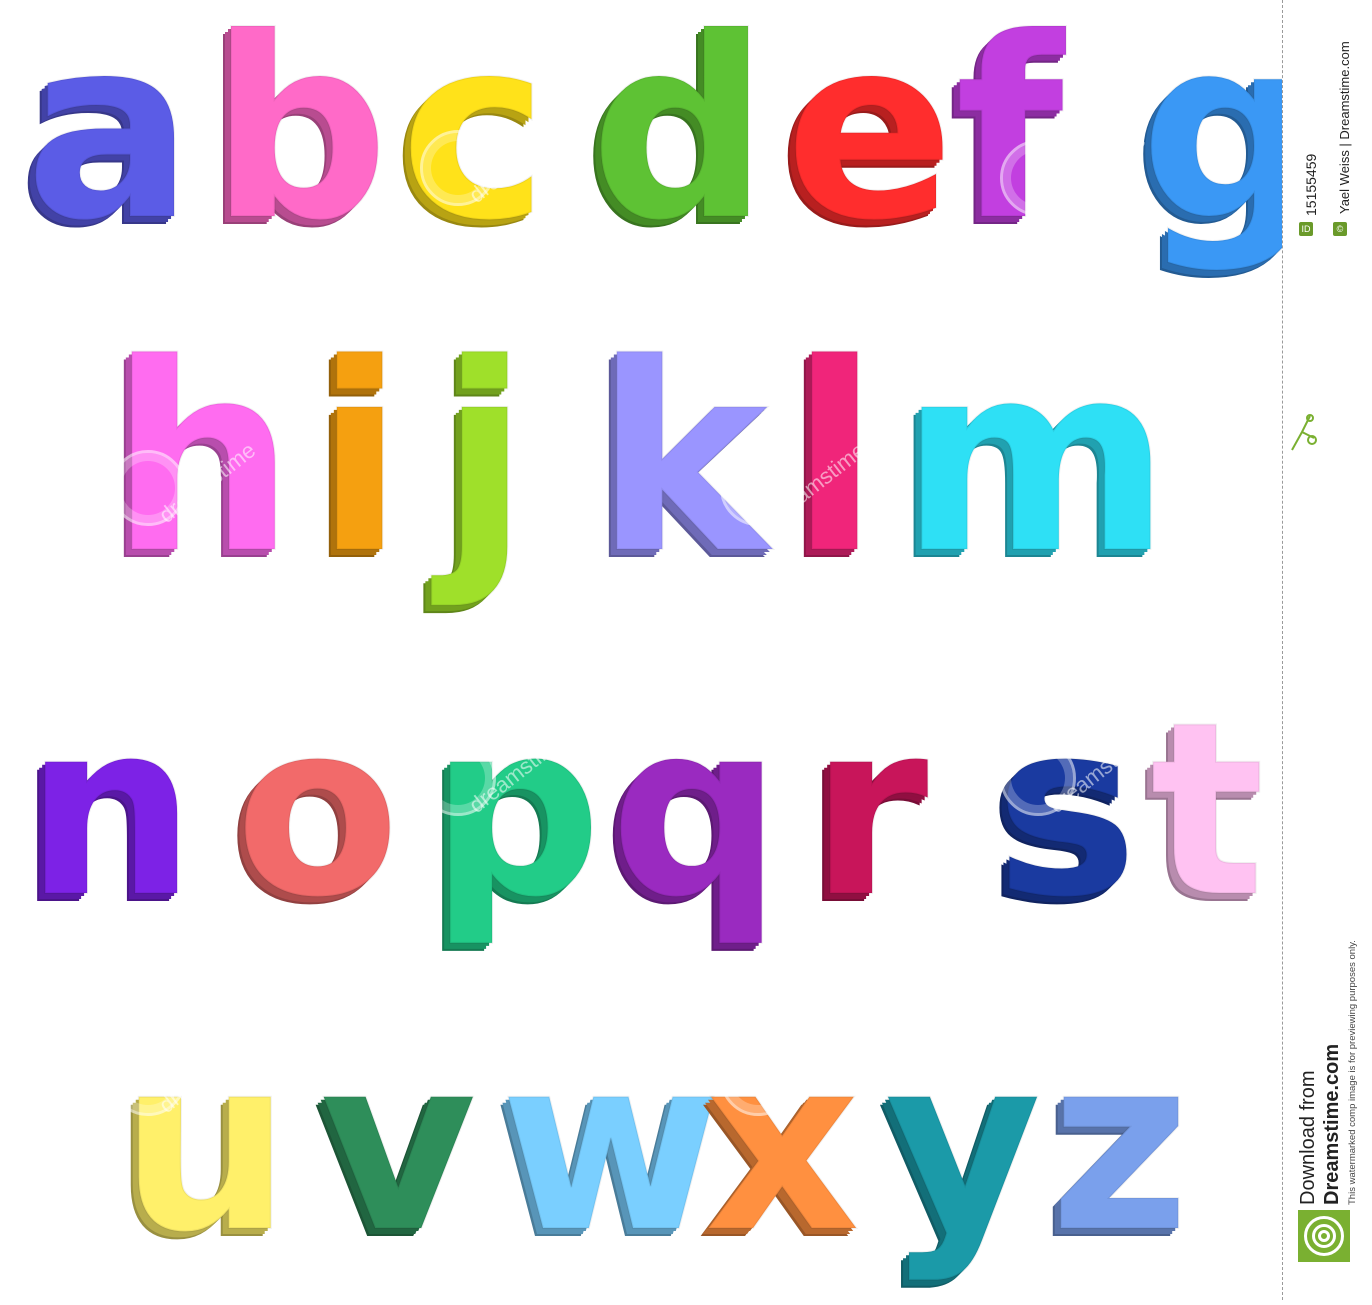  I want to click on letter-u: u, so click(205, 1145).